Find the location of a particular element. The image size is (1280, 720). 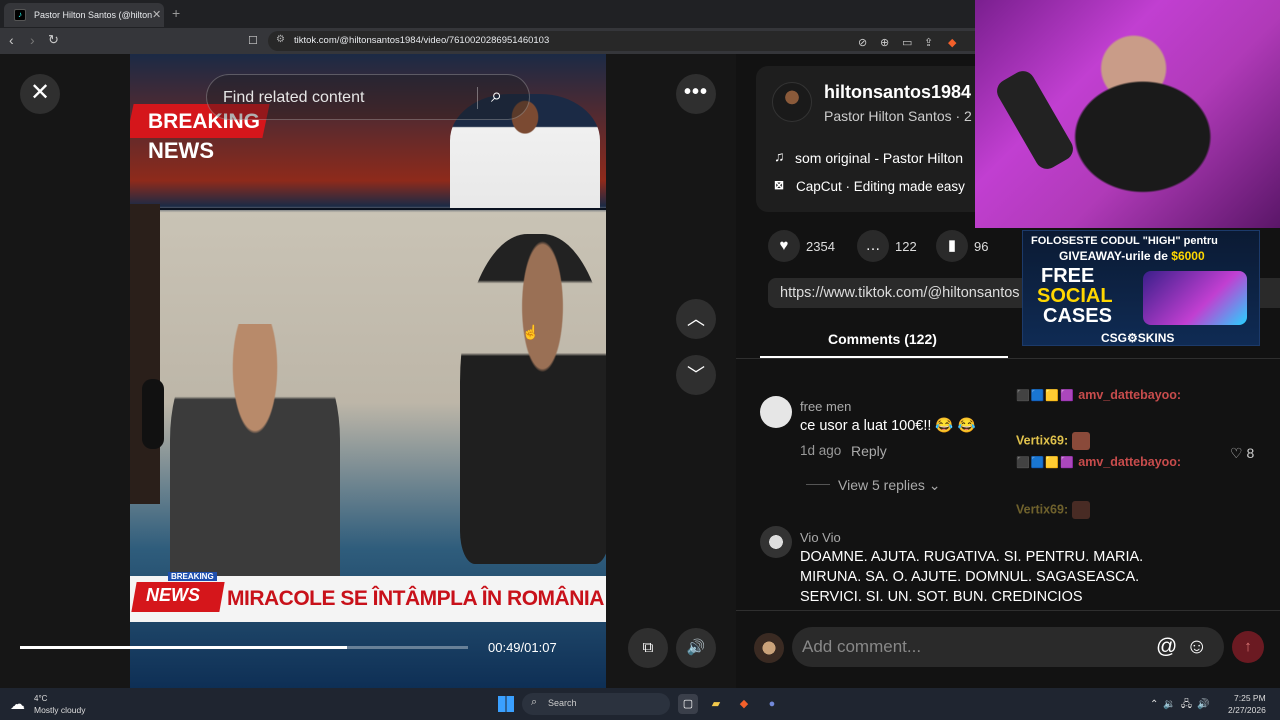

start-button is located at coordinates (506, 704).